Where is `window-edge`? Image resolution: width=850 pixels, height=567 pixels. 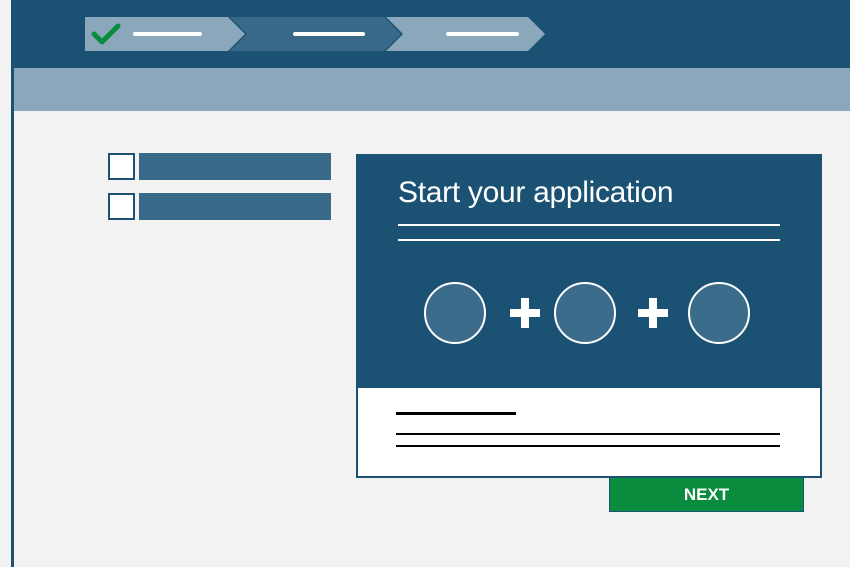
window-edge is located at coordinates (12, 283).